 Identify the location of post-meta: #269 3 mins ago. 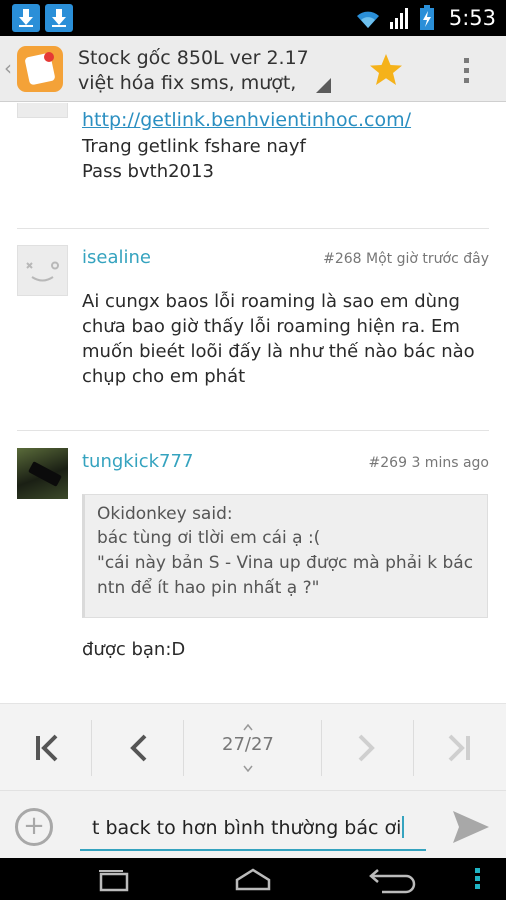
(429, 463).